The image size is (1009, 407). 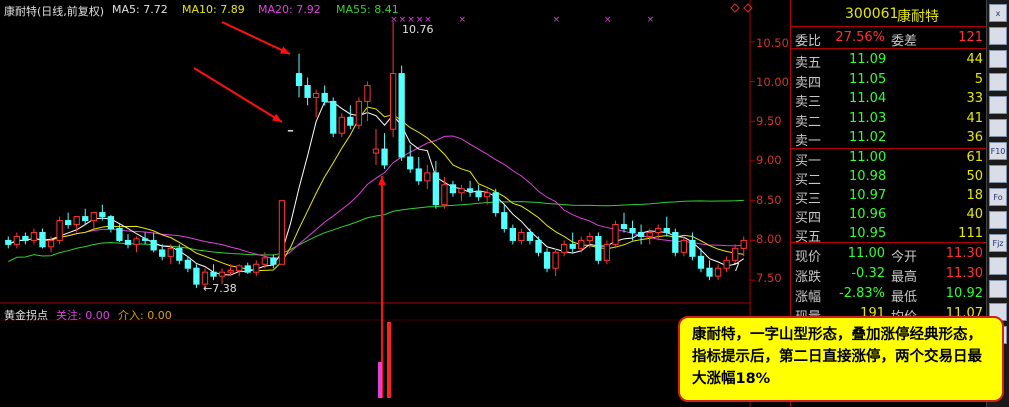 What do you see at coordinates (998, 128) in the screenshot?
I see `layers-icon` at bounding box center [998, 128].